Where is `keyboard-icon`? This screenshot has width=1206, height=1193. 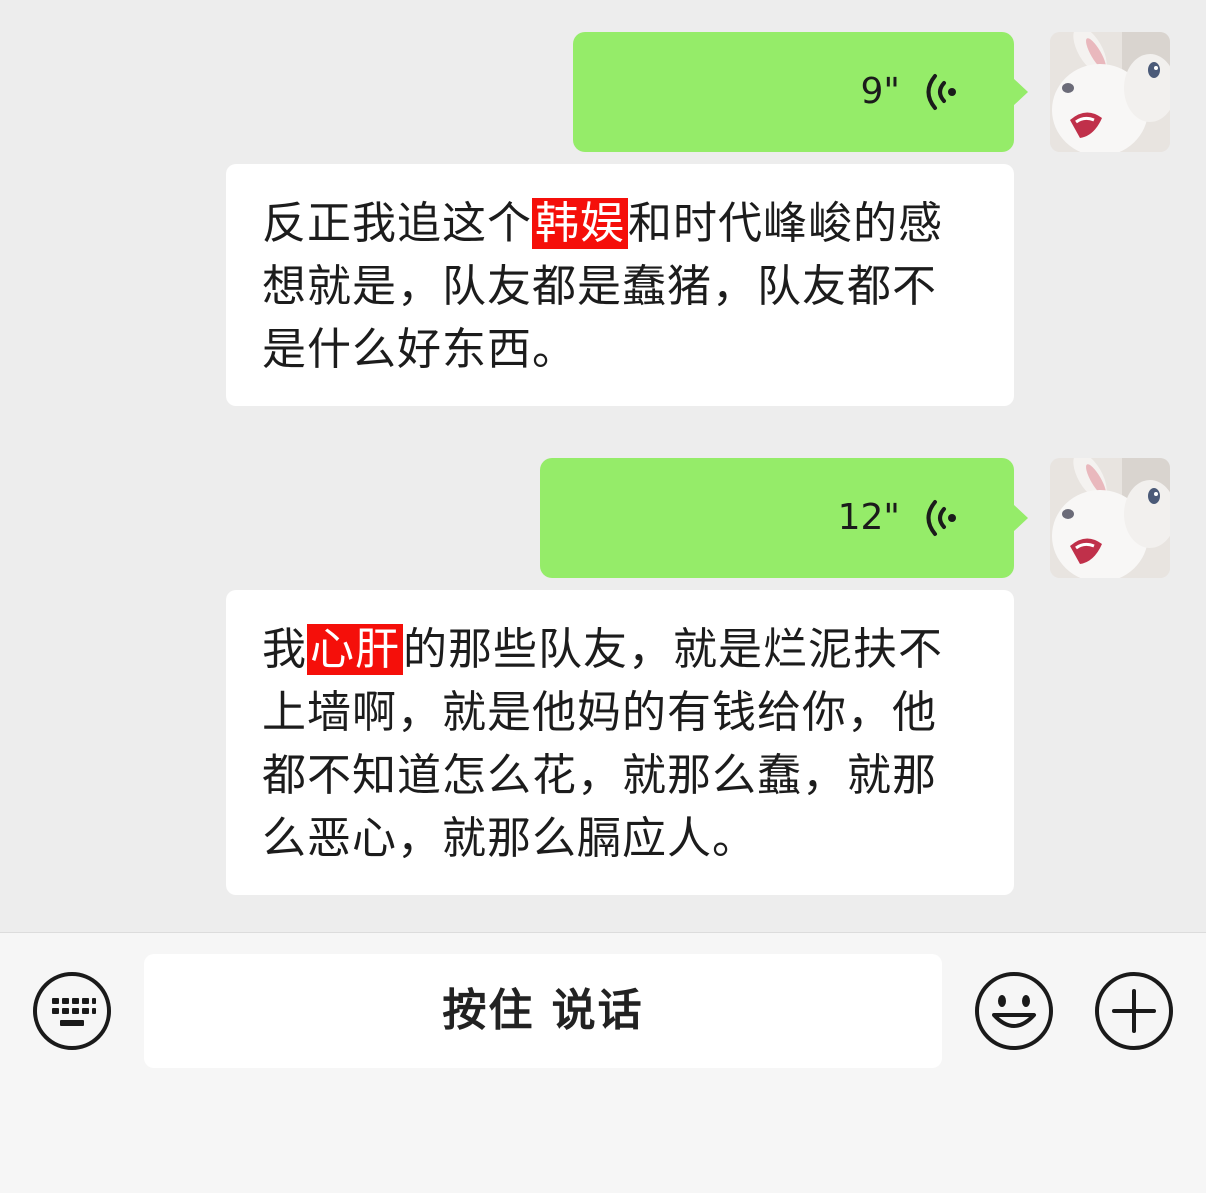
keyboard-icon is located at coordinates (72, 1011).